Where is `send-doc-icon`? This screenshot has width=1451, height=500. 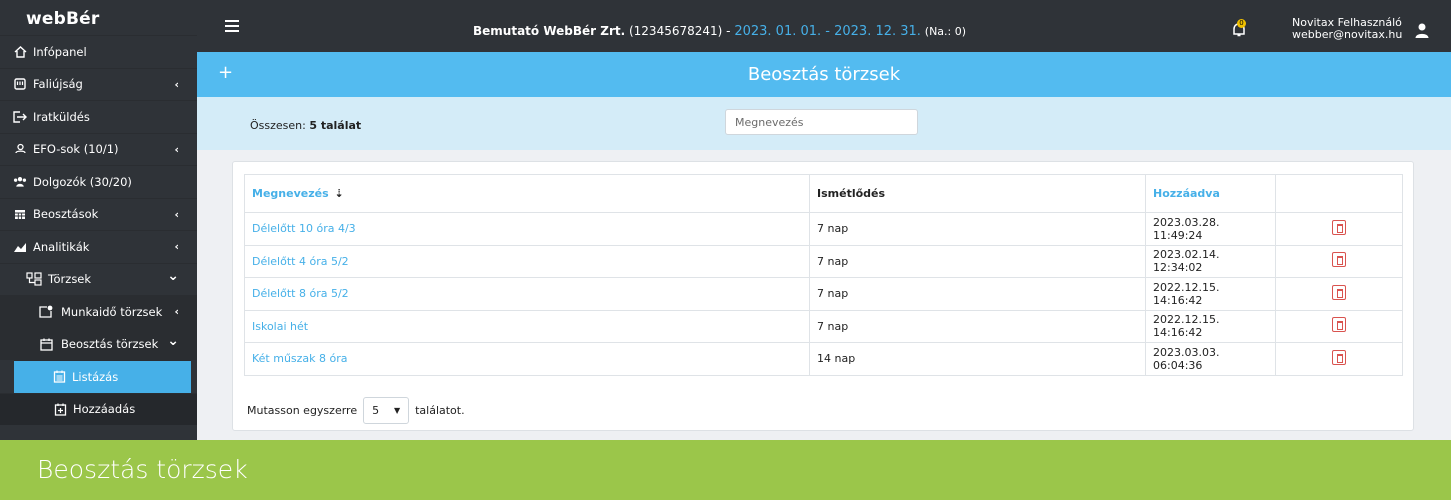 send-doc-icon is located at coordinates (20, 117).